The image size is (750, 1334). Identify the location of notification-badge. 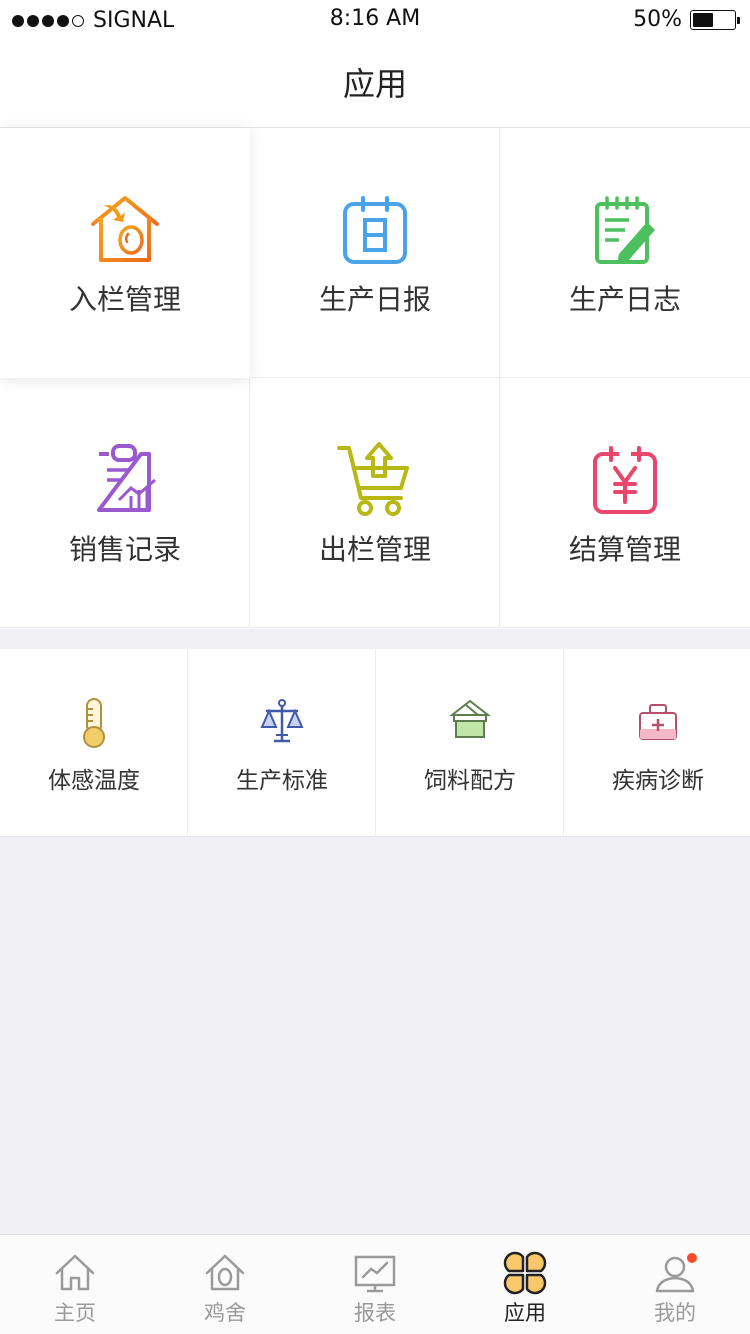
(692, 1258).